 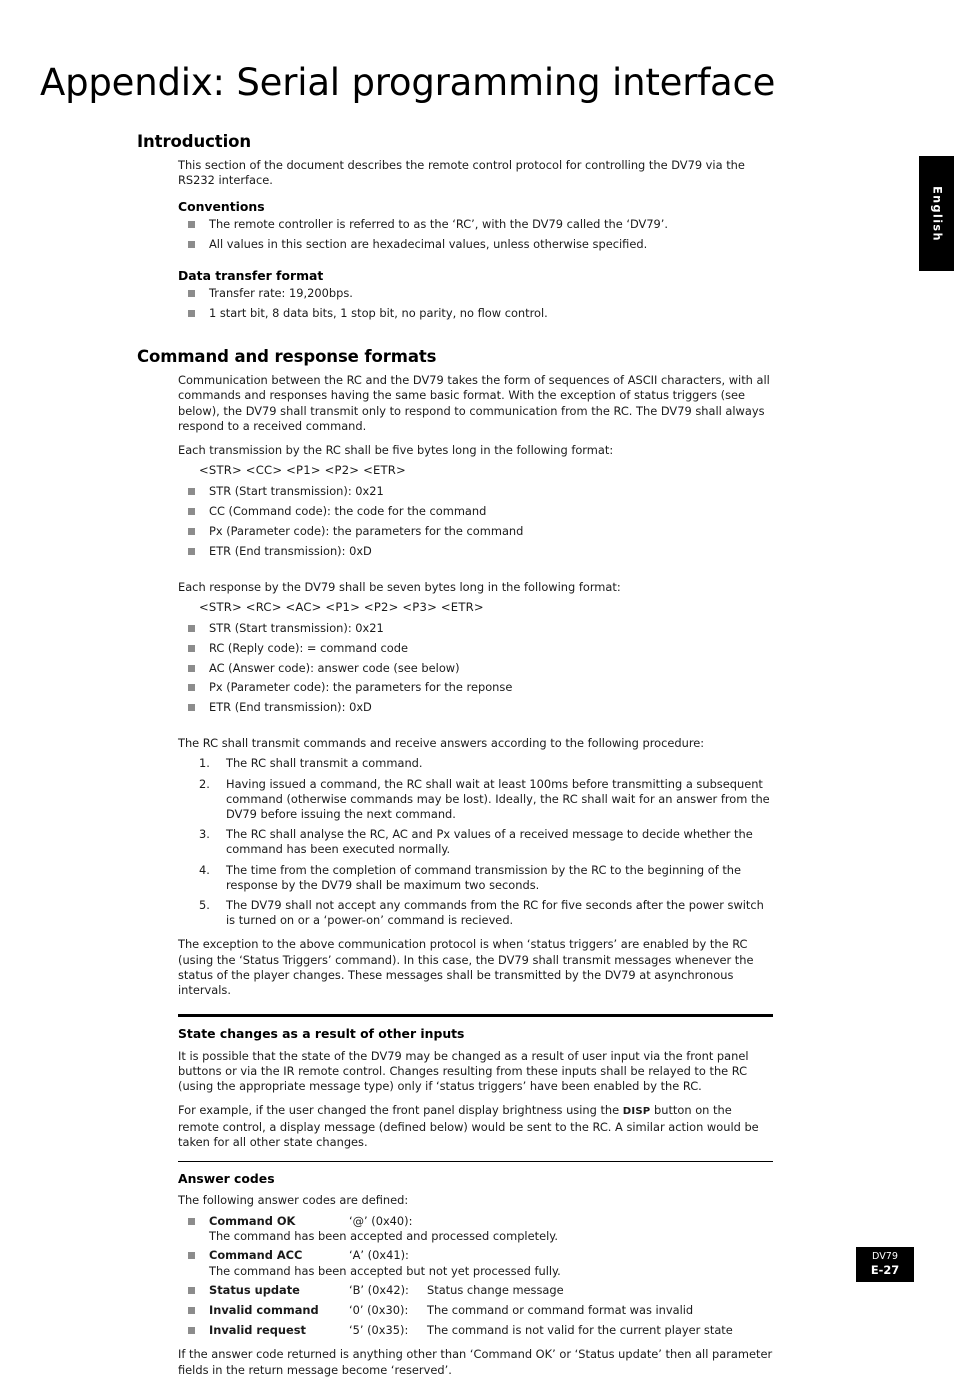 I want to click on list-item: RC (Reply code): = command code, so click(x=475, y=648).